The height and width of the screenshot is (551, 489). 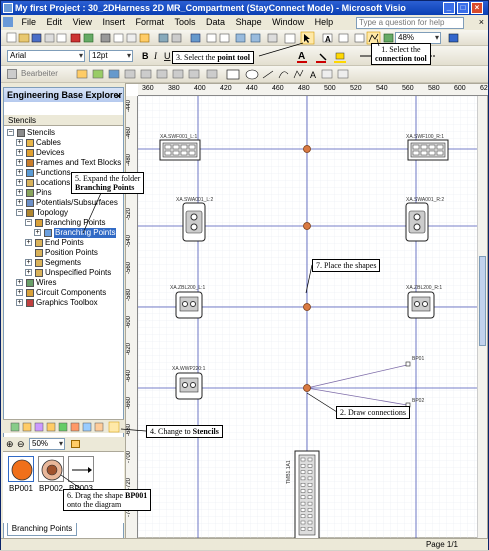 I want to click on close-button: ×, so click(x=477, y=8).